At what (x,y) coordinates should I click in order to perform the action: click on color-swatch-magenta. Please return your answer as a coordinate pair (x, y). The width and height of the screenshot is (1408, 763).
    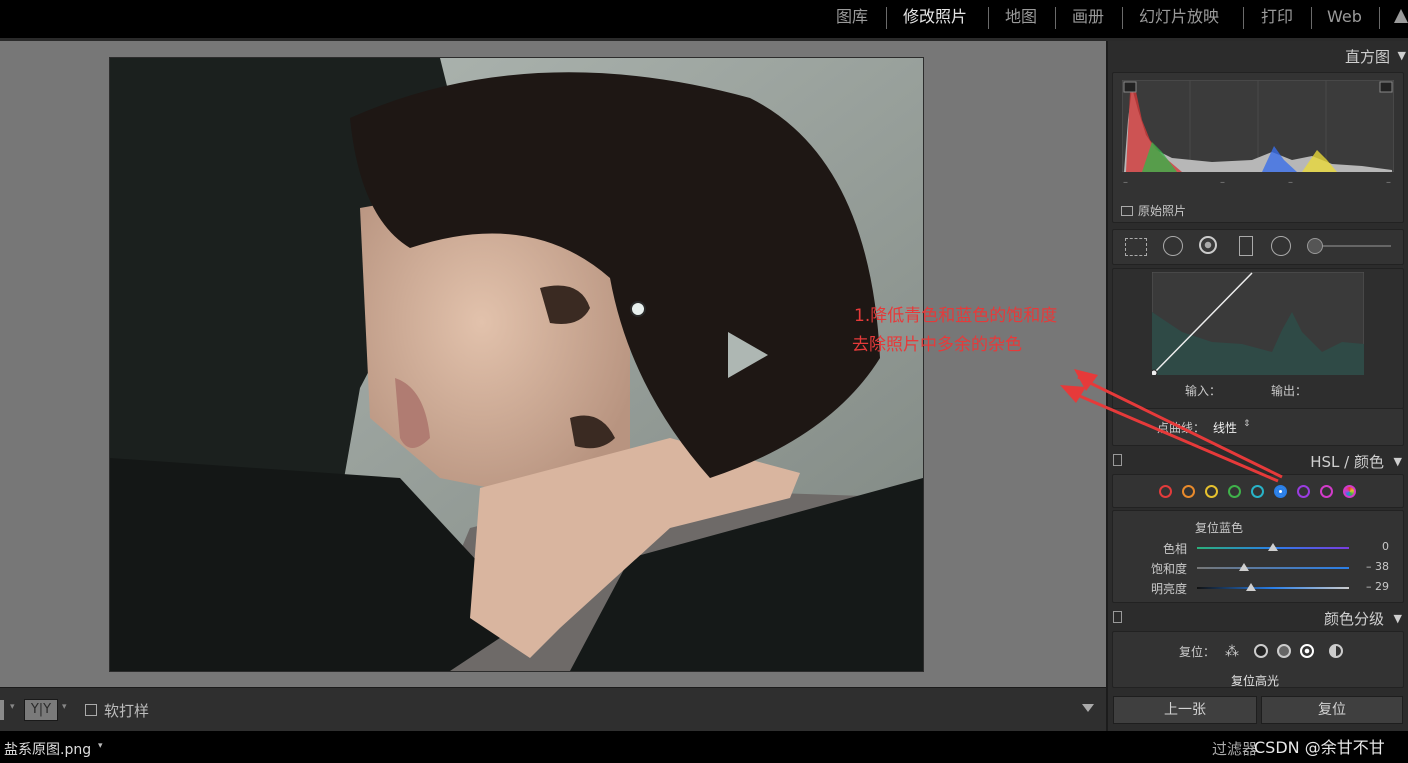
    Looking at the image, I should click on (1326, 491).